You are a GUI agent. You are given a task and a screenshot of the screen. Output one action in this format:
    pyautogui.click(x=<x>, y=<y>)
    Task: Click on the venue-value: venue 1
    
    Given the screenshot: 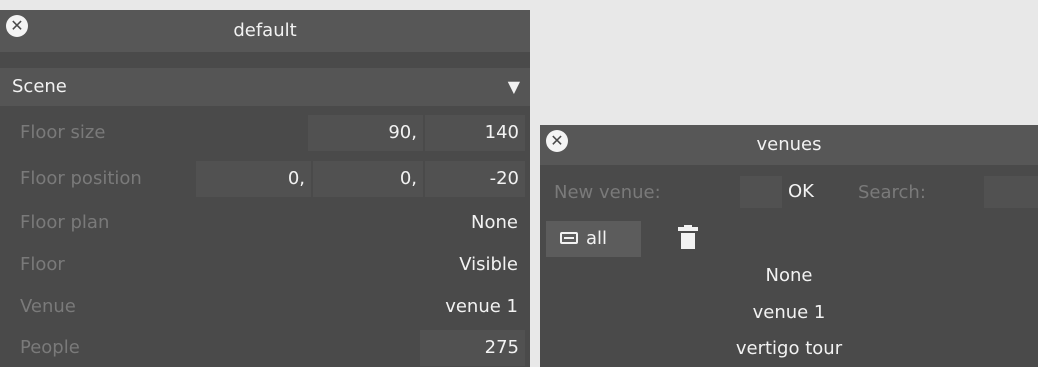 What is the action you would take?
    pyautogui.click(x=481, y=307)
    